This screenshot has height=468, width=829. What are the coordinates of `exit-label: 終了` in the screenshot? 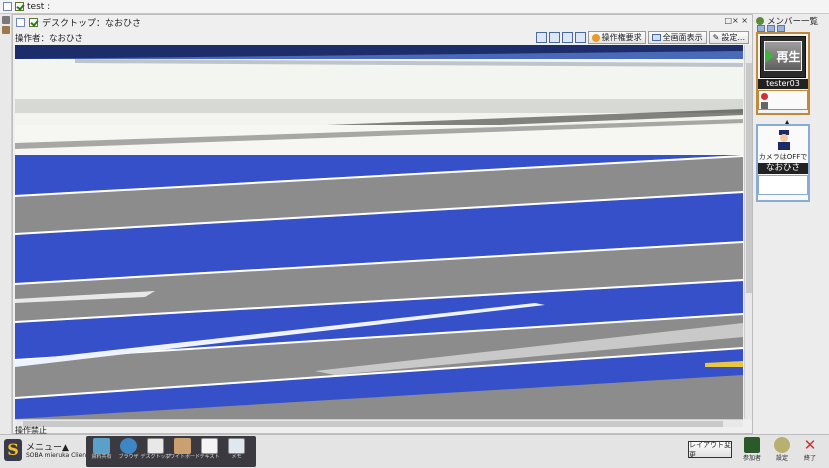 It's located at (809, 458).